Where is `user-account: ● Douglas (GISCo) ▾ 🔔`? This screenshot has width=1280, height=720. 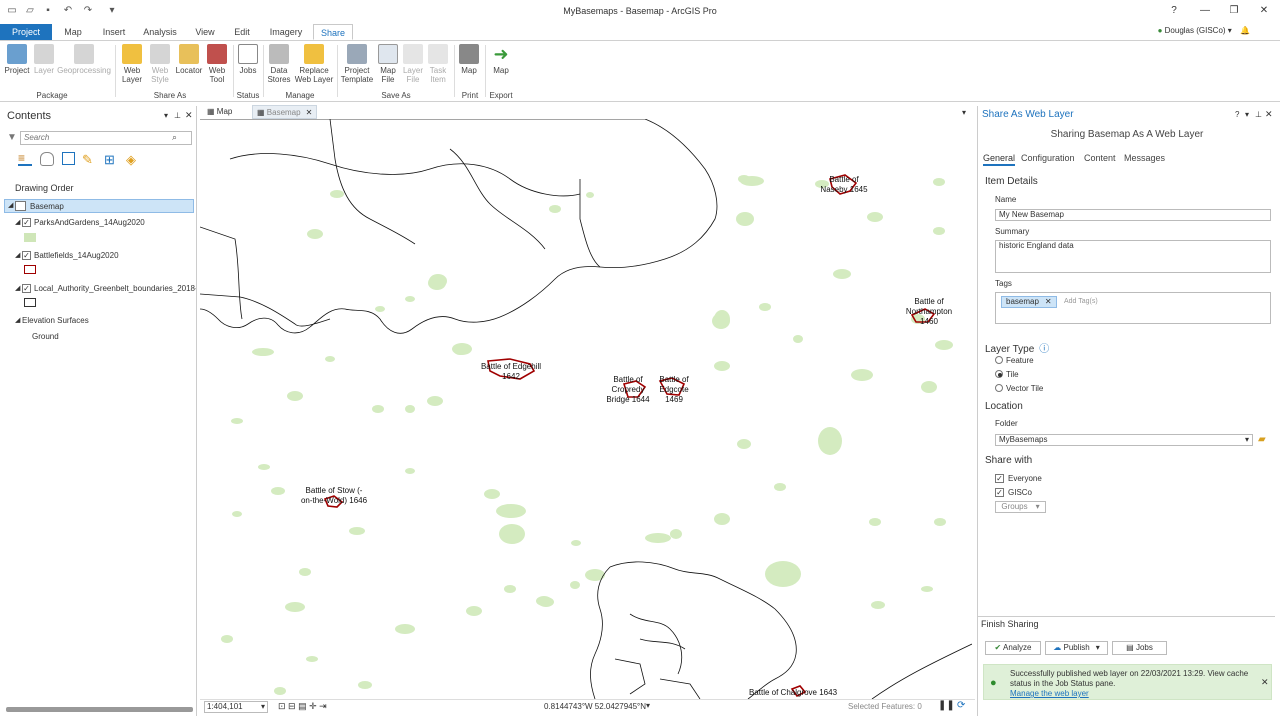 user-account: ● Douglas (GISCo) ▾ 🔔 is located at coordinates (1204, 30).